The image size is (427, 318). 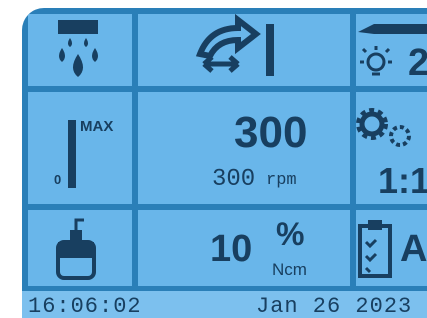 What do you see at coordinates (391, 148) in the screenshot?
I see `gear-ratio-panel: 1:1` at bounding box center [391, 148].